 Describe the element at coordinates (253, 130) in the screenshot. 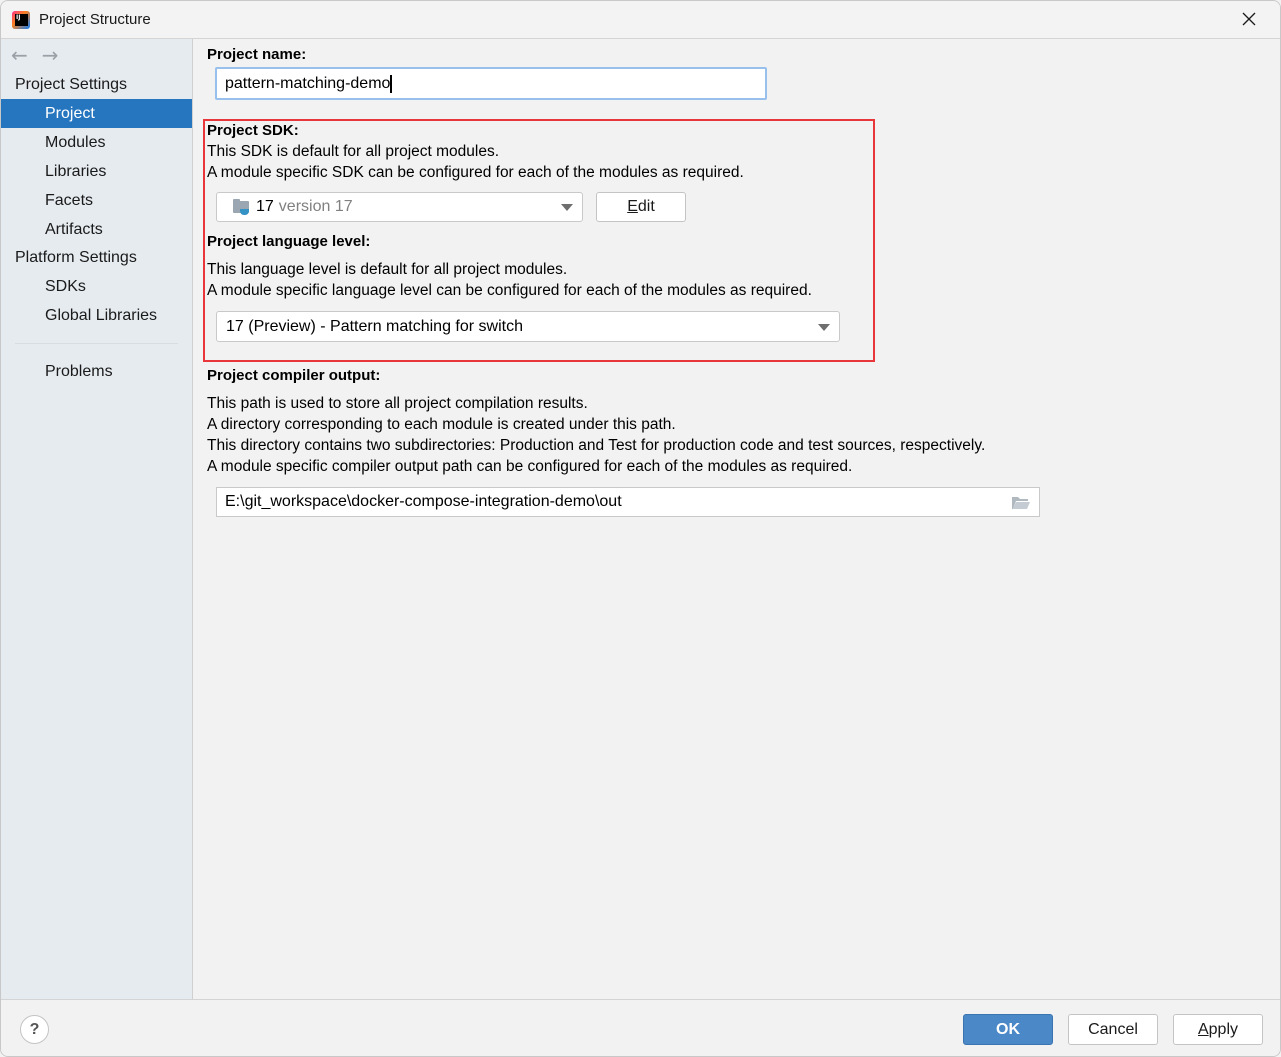

I see `project-sdk-label: Project SDK:` at that location.